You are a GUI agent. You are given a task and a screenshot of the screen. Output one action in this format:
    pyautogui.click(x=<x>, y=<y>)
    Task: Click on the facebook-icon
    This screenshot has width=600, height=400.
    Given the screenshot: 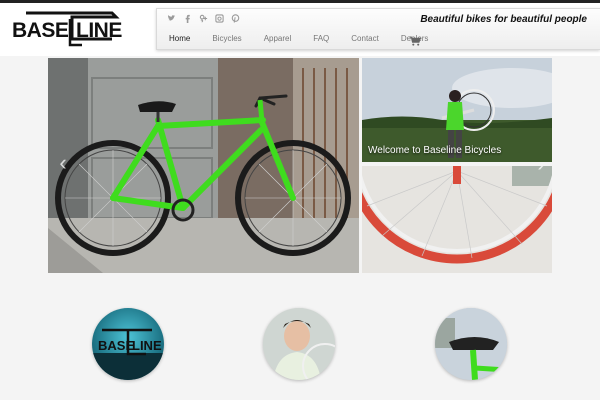 What is the action you would take?
    pyautogui.click(x=187, y=18)
    